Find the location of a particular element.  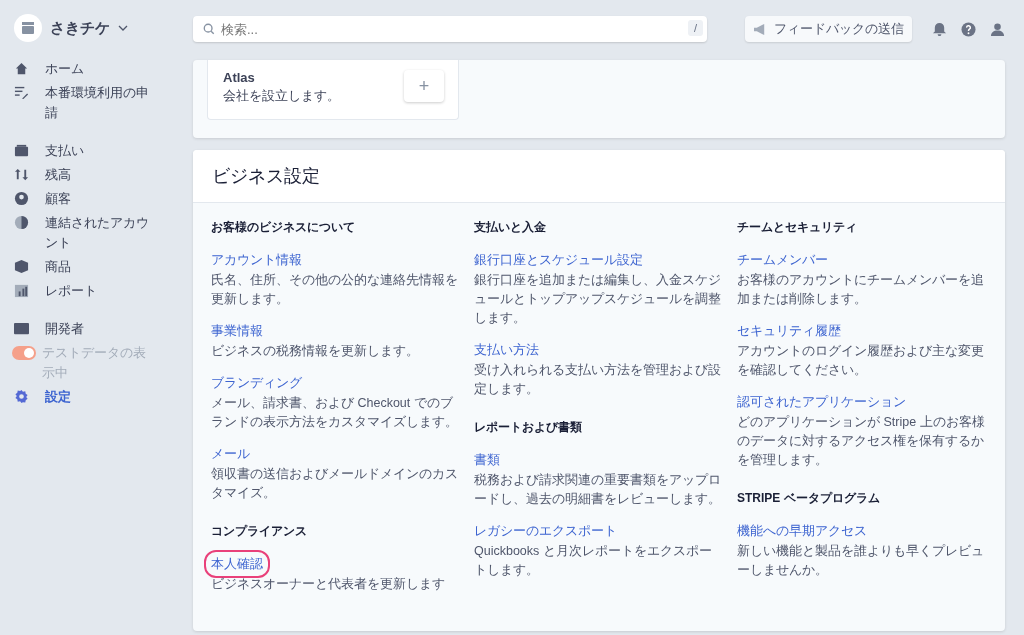

add-button: + is located at coordinates (424, 86).